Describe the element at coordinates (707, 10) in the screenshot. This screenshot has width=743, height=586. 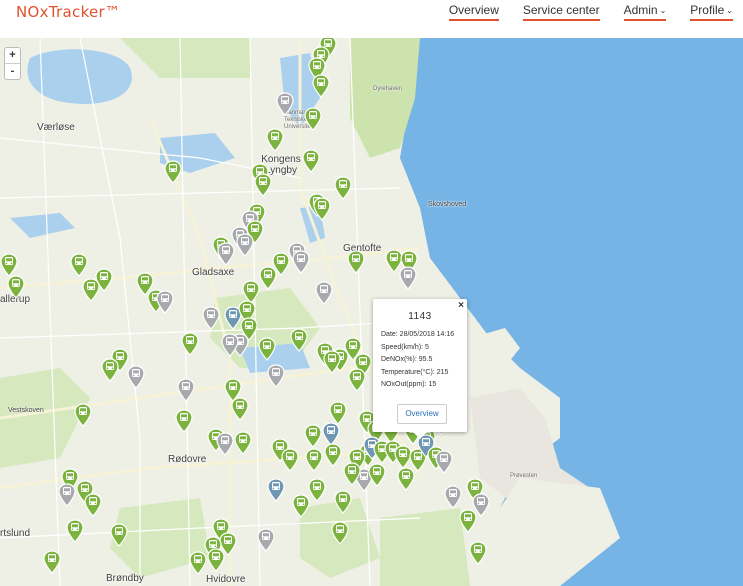
I see `nav-profile-label: Profile` at that location.